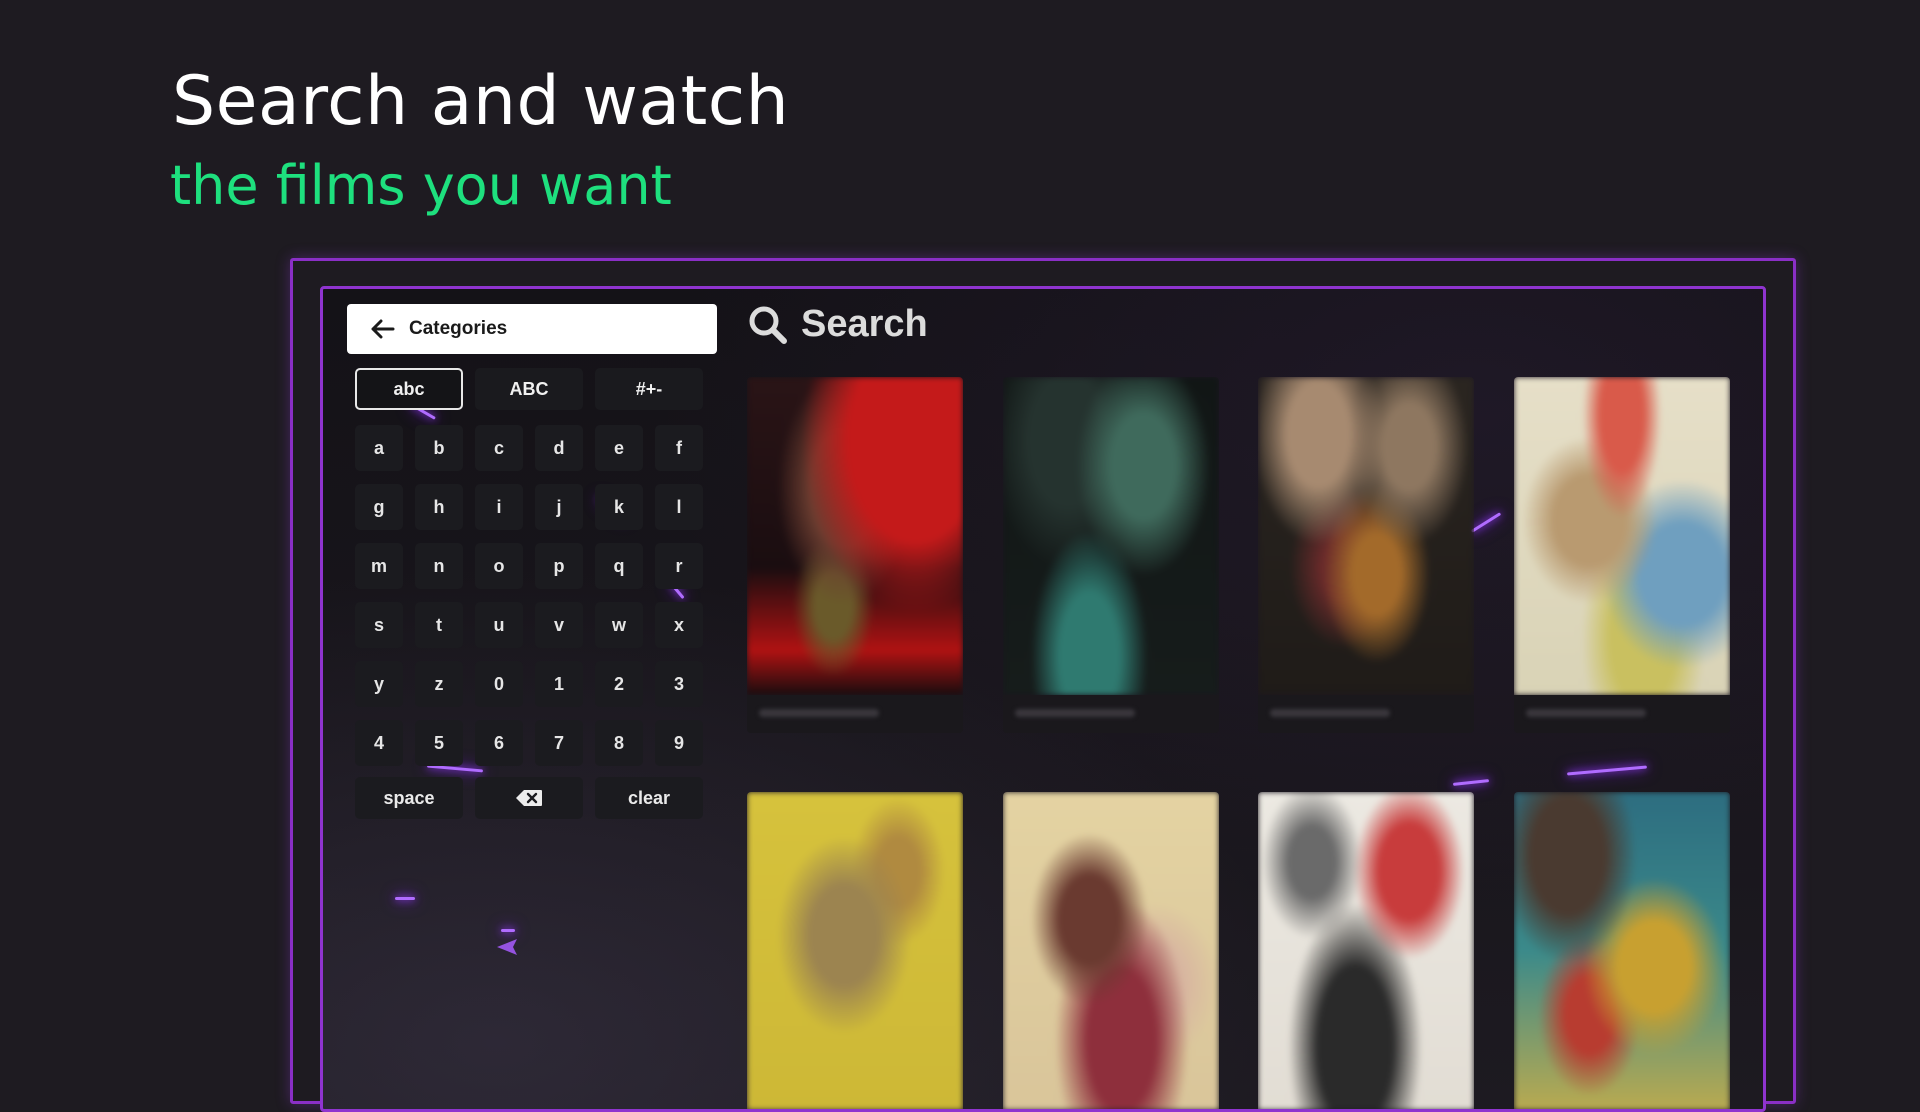 The image size is (1920, 1112). What do you see at coordinates (679, 625) in the screenshot?
I see `key-x: x` at bounding box center [679, 625].